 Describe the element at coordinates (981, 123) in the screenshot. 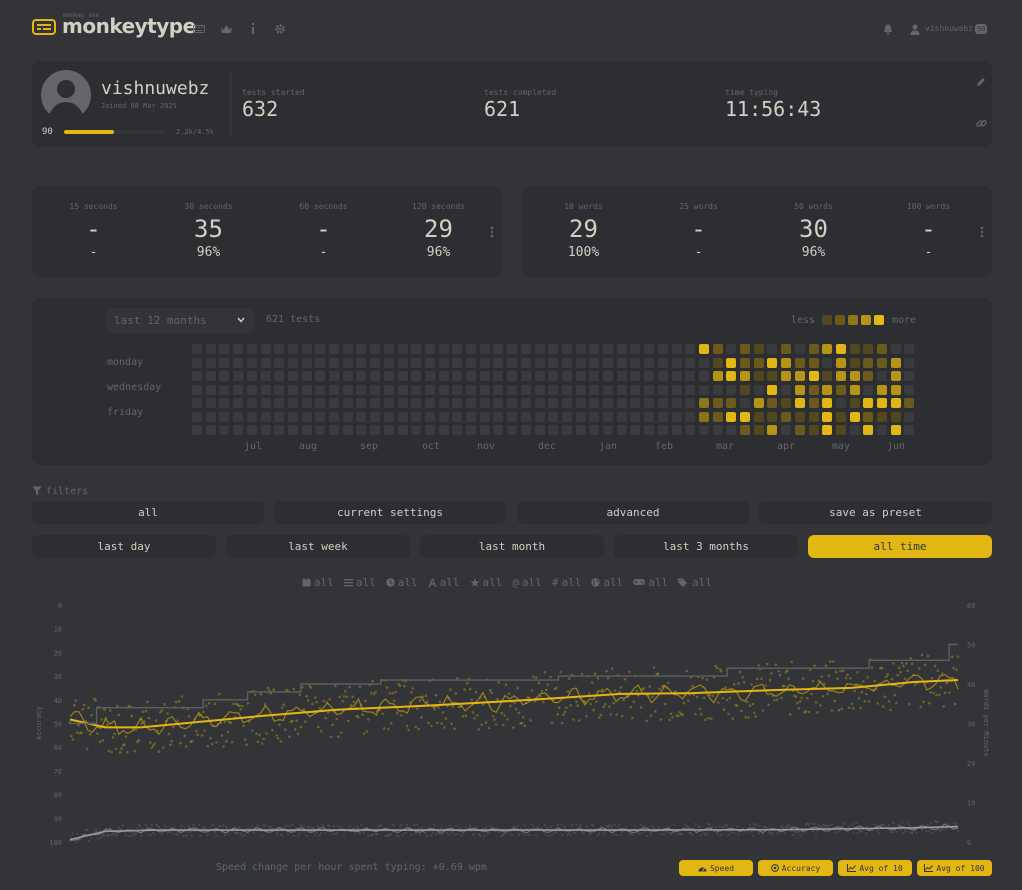

I see `link-icon` at that location.